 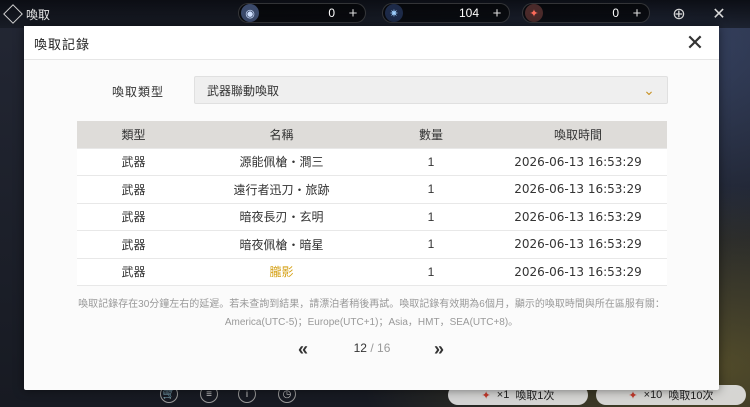 What do you see at coordinates (281, 162) in the screenshot?
I see `cell-name: 源能佩槍・澗三` at bounding box center [281, 162].